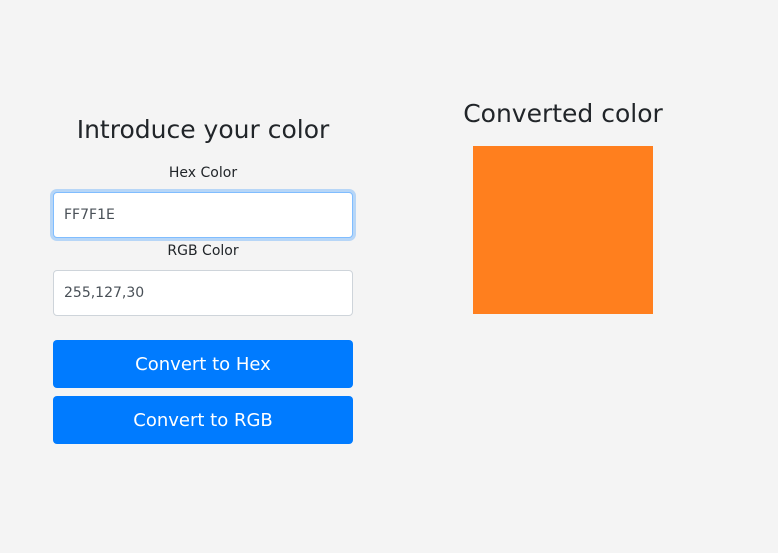 The width and height of the screenshot is (778, 553). What do you see at coordinates (203, 215) in the screenshot?
I see `hex-color-input` at bounding box center [203, 215].